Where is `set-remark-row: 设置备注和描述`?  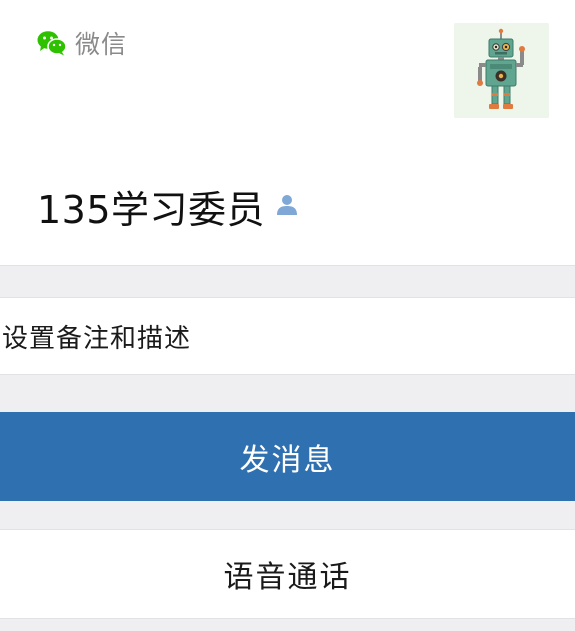 set-remark-row: 设置备注和描述 is located at coordinates (287, 336).